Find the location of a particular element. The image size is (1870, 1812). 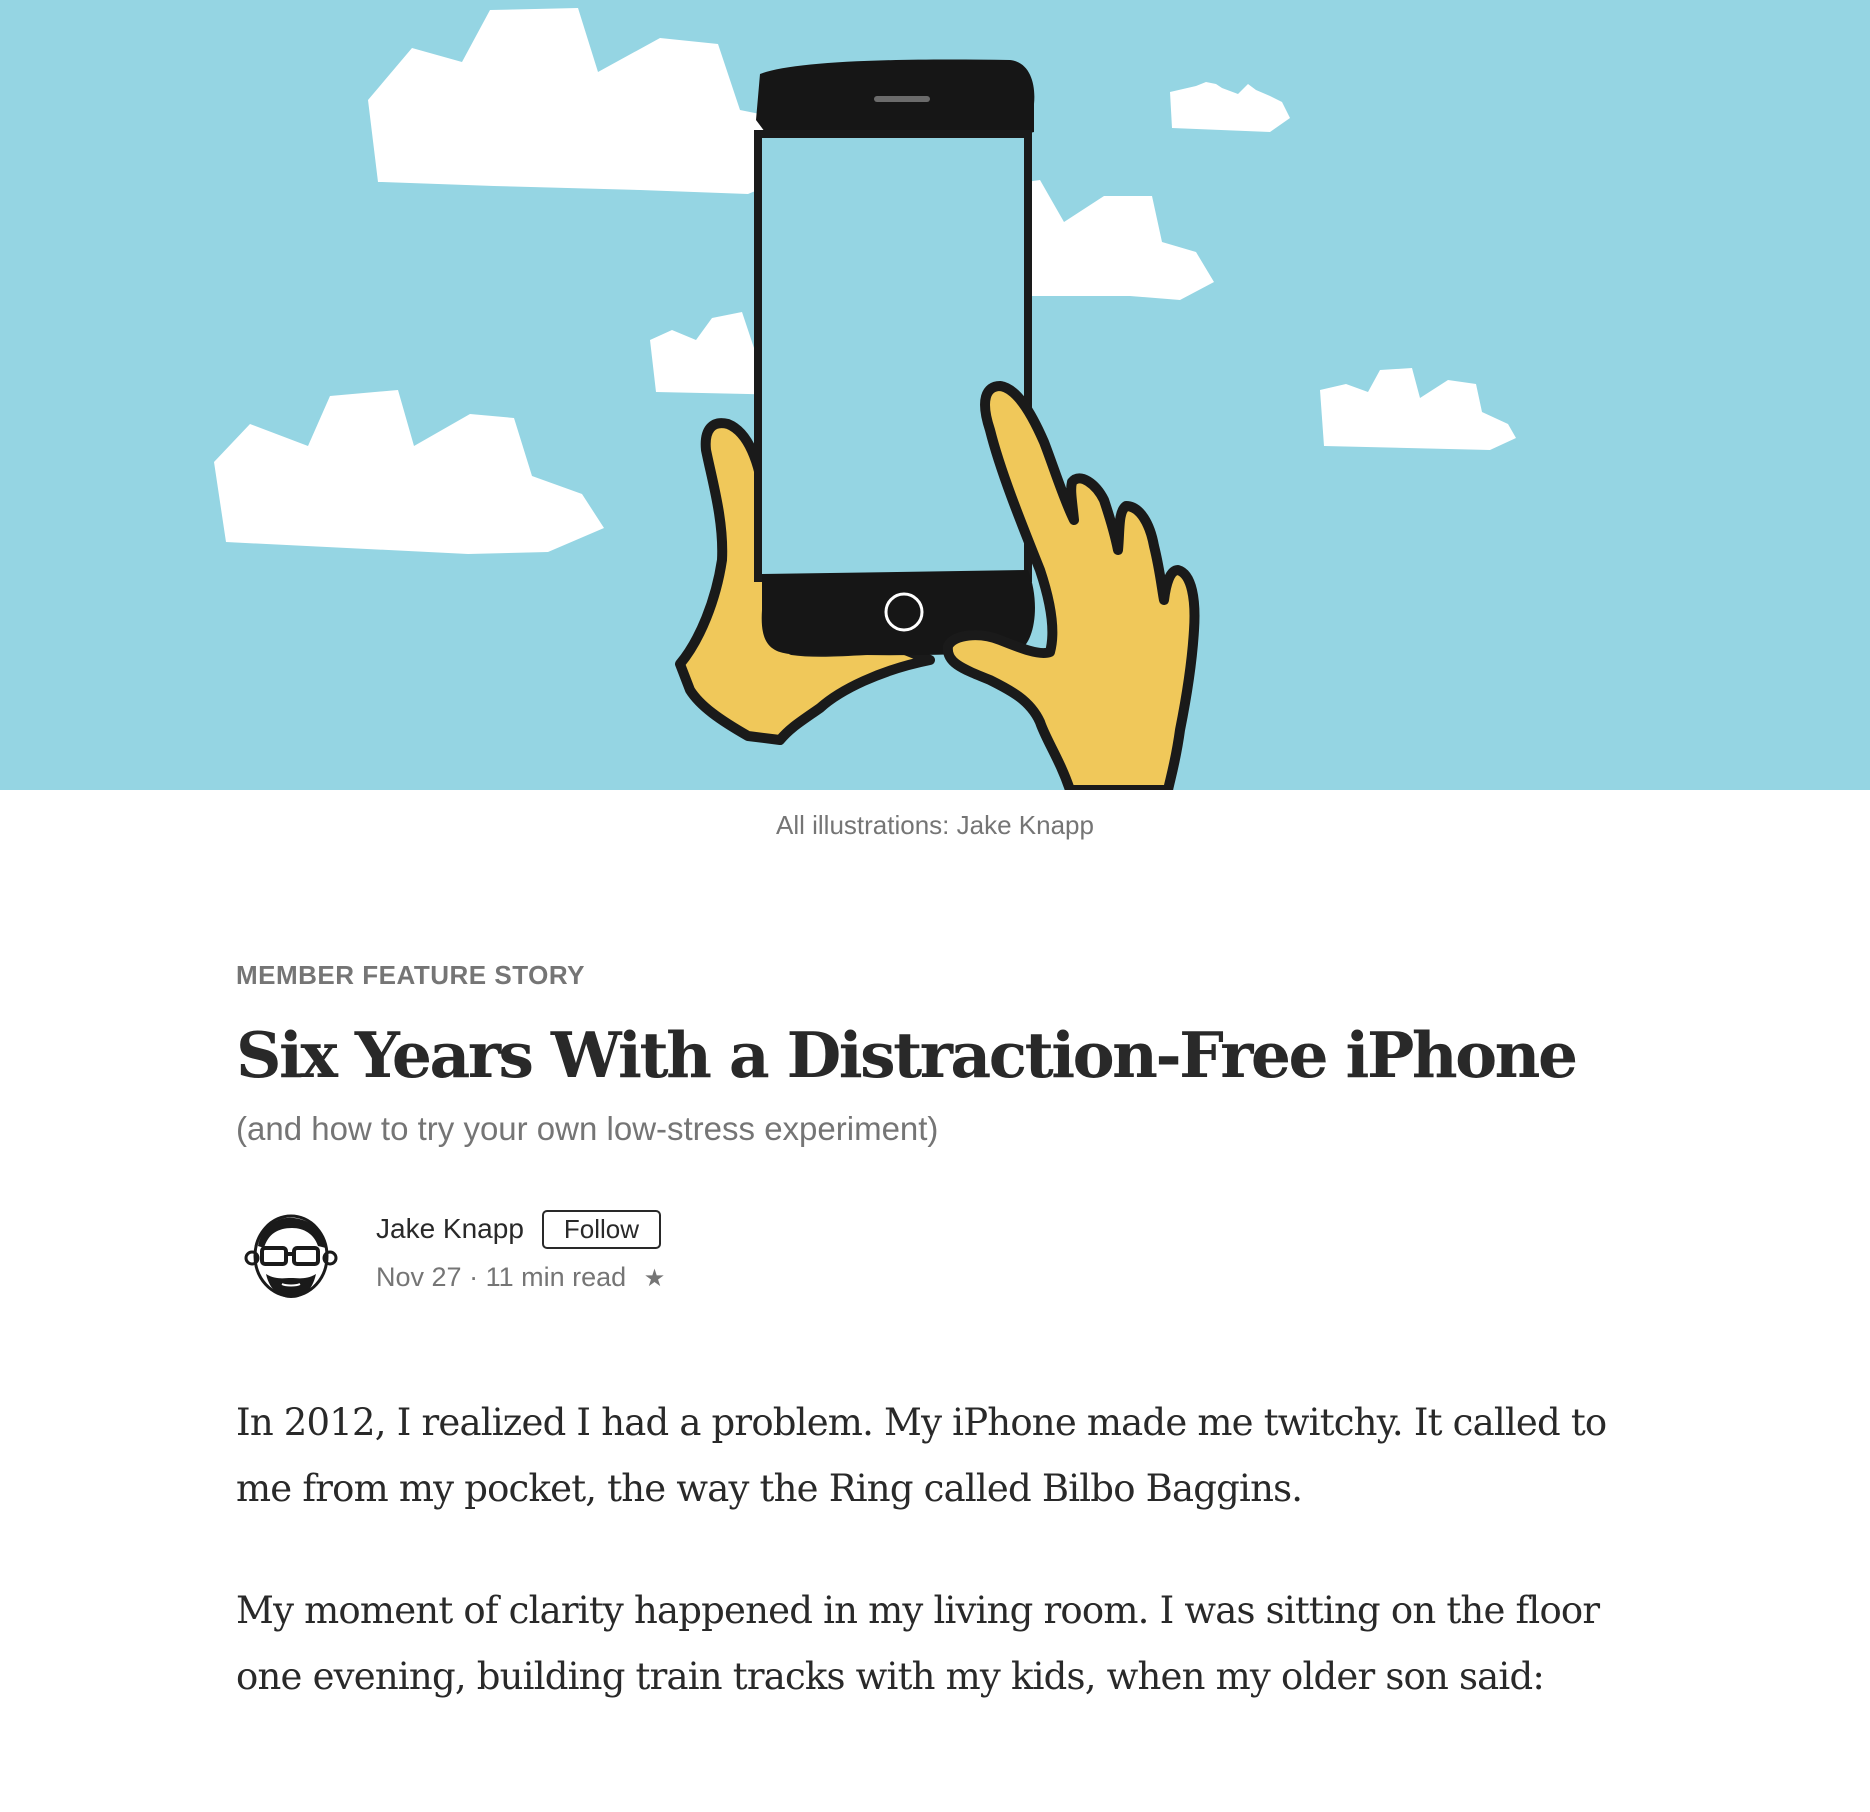

author-avatar-svg is located at coordinates (291, 1256).